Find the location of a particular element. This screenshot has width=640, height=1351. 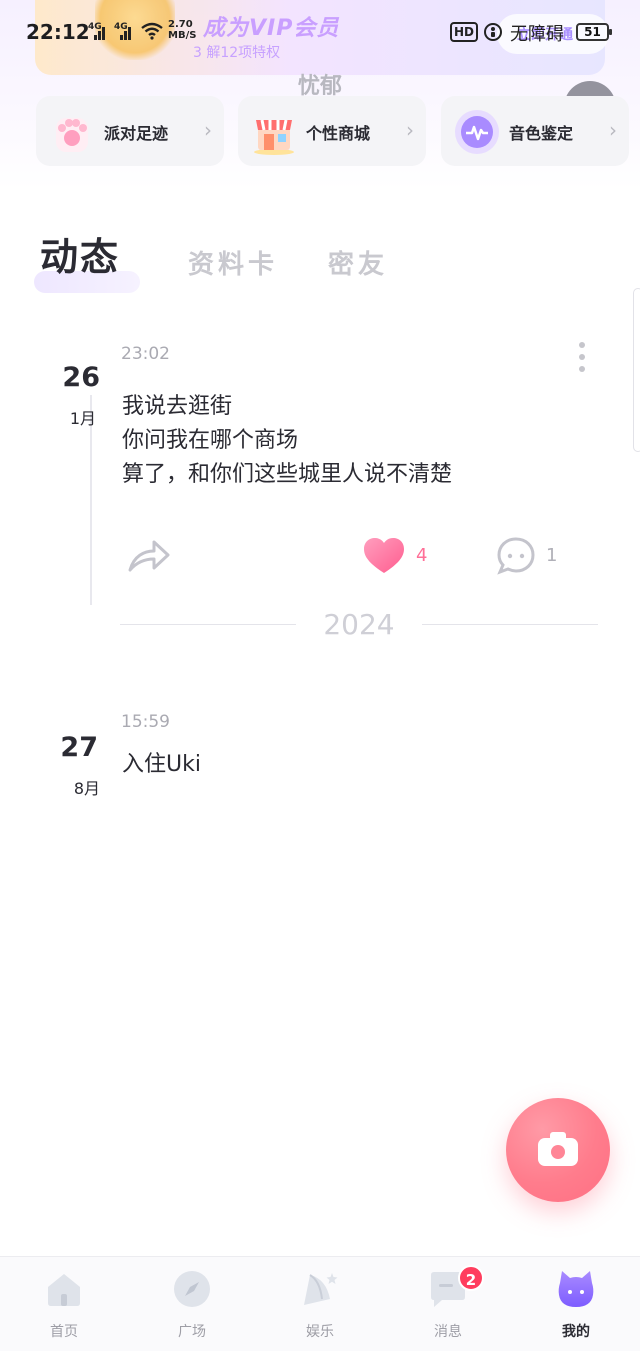

personal-mall-card: 个性商城 › is located at coordinates (332, 131).